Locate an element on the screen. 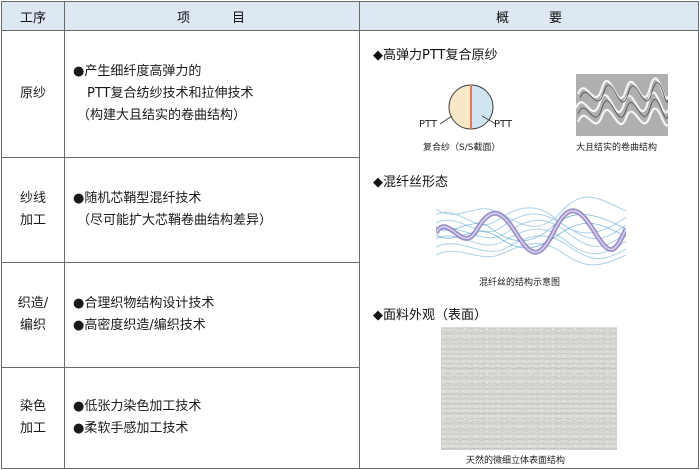 The image size is (700, 470). section-title-blend: ◆混纤丝形态 is located at coordinates (410, 182).